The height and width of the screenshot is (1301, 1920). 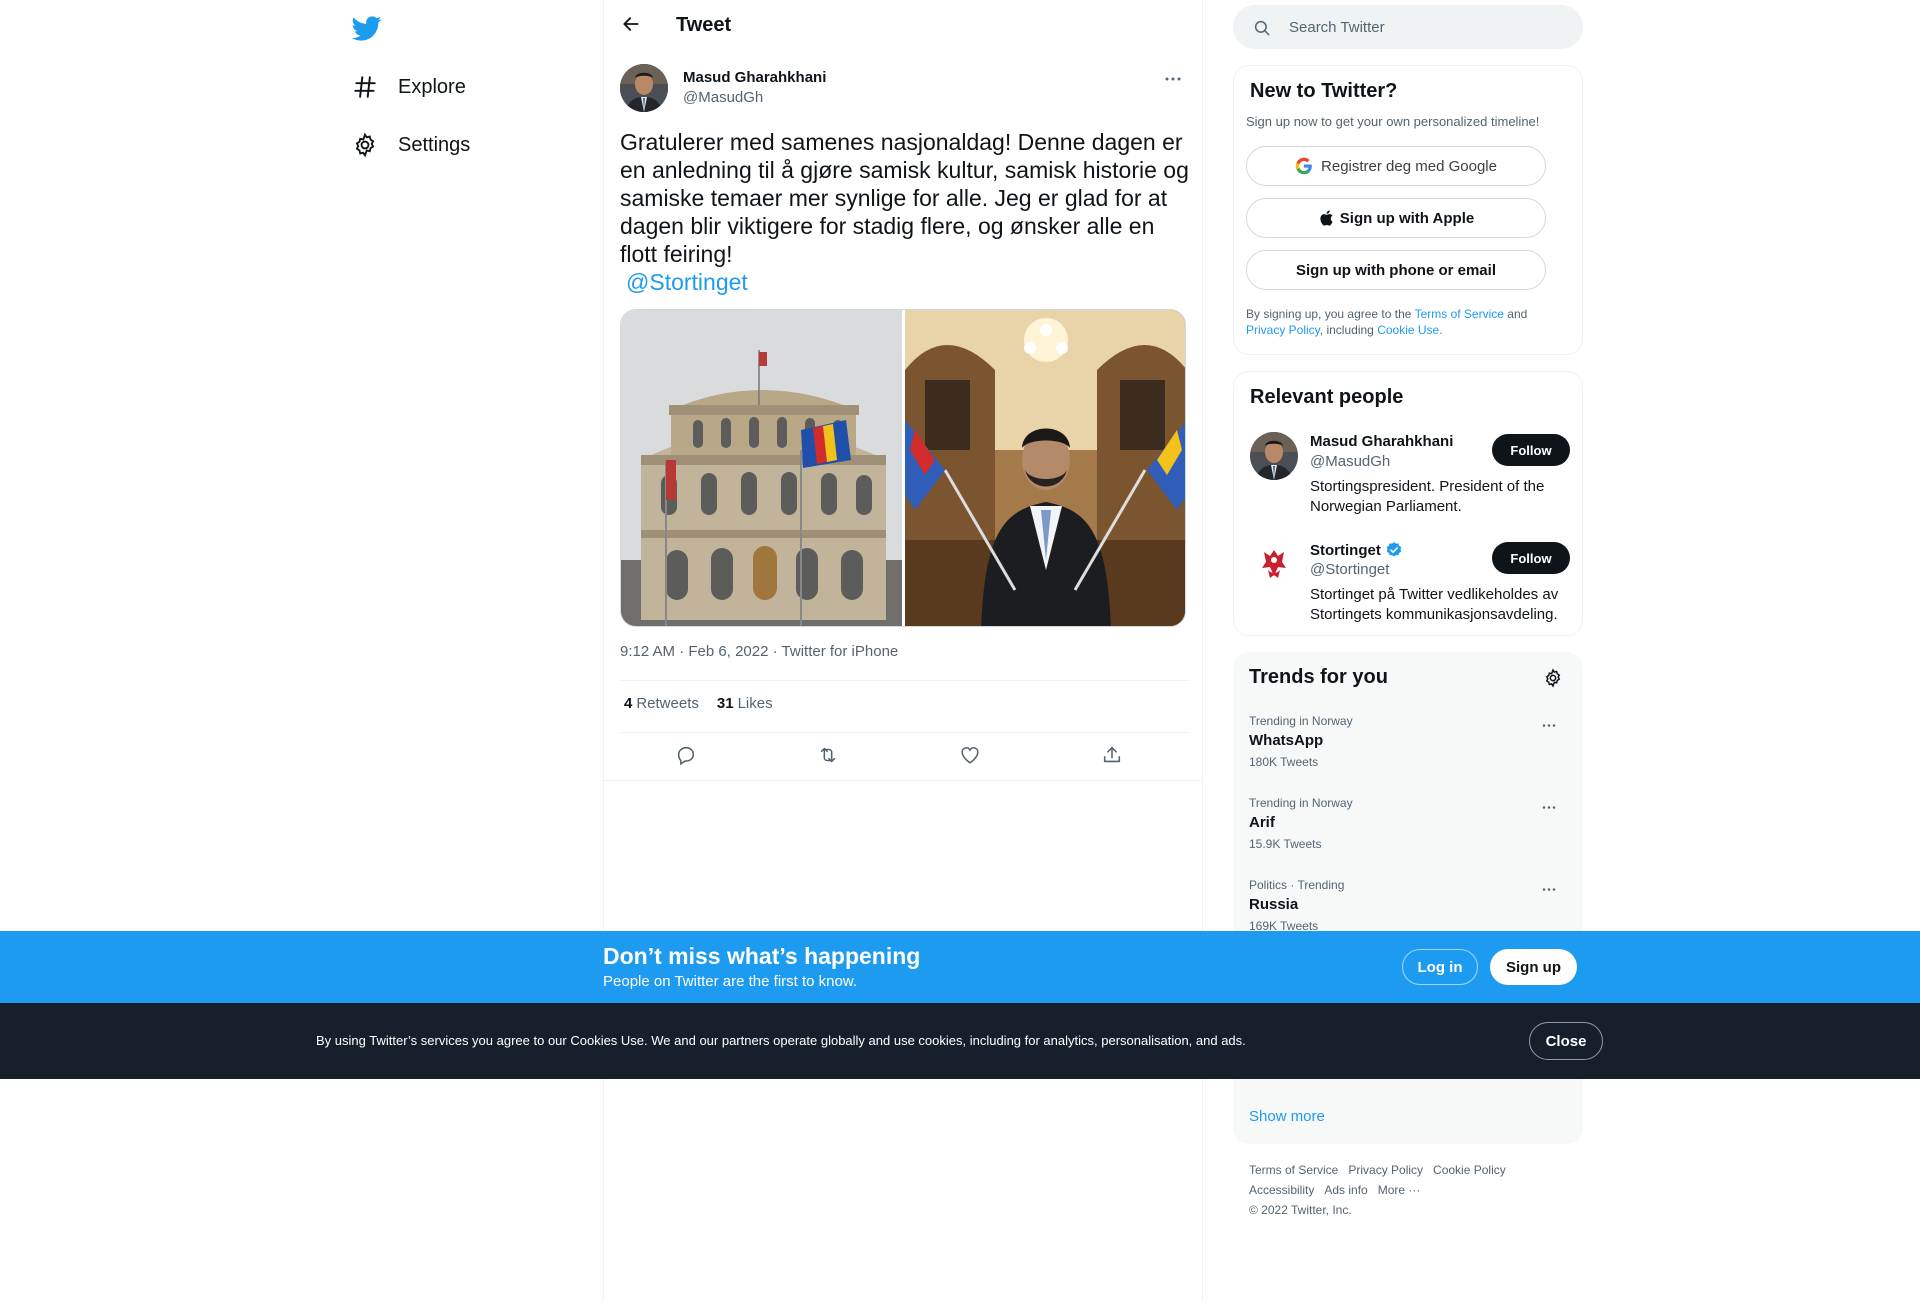 I want to click on terms-link: Terms of Service, so click(x=1459, y=314).